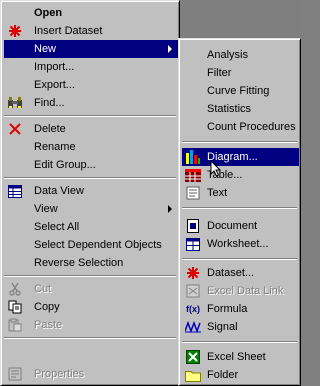 The height and width of the screenshot is (386, 320). What do you see at coordinates (239, 19) in the screenshot?
I see `background-window` at bounding box center [239, 19].